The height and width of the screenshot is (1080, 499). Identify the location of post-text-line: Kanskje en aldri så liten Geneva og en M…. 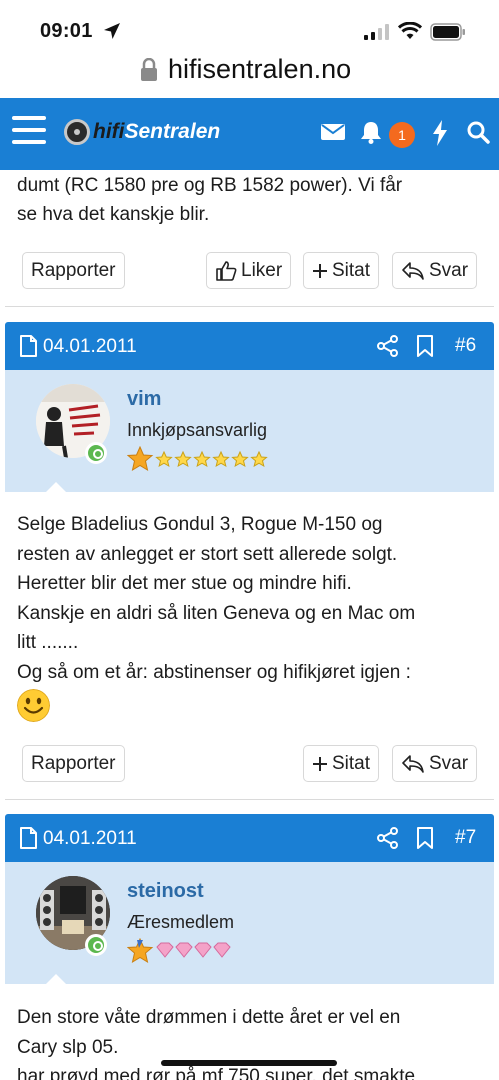
(216, 613).